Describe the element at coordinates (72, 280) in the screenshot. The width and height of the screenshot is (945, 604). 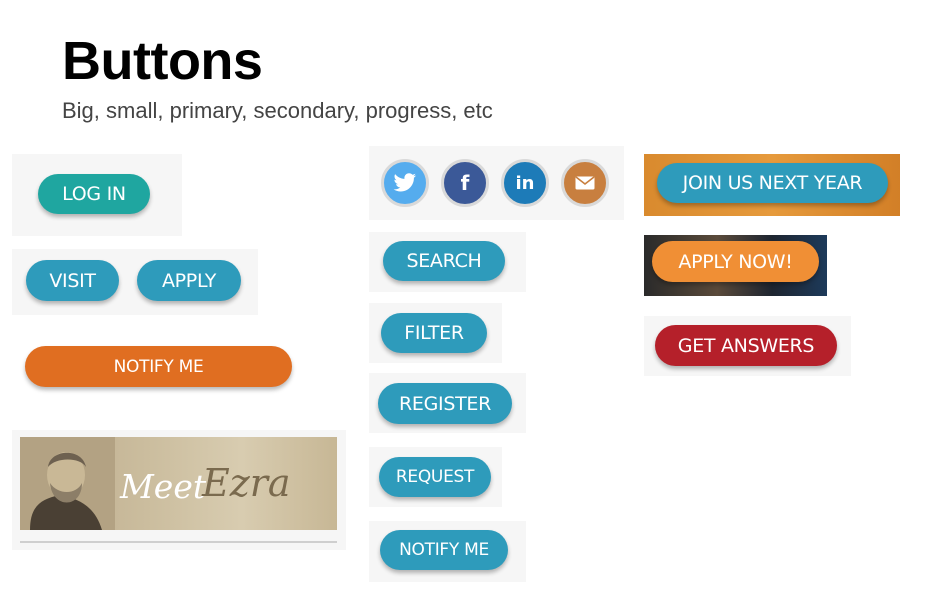
I see `visit-button: VISIT` at that location.